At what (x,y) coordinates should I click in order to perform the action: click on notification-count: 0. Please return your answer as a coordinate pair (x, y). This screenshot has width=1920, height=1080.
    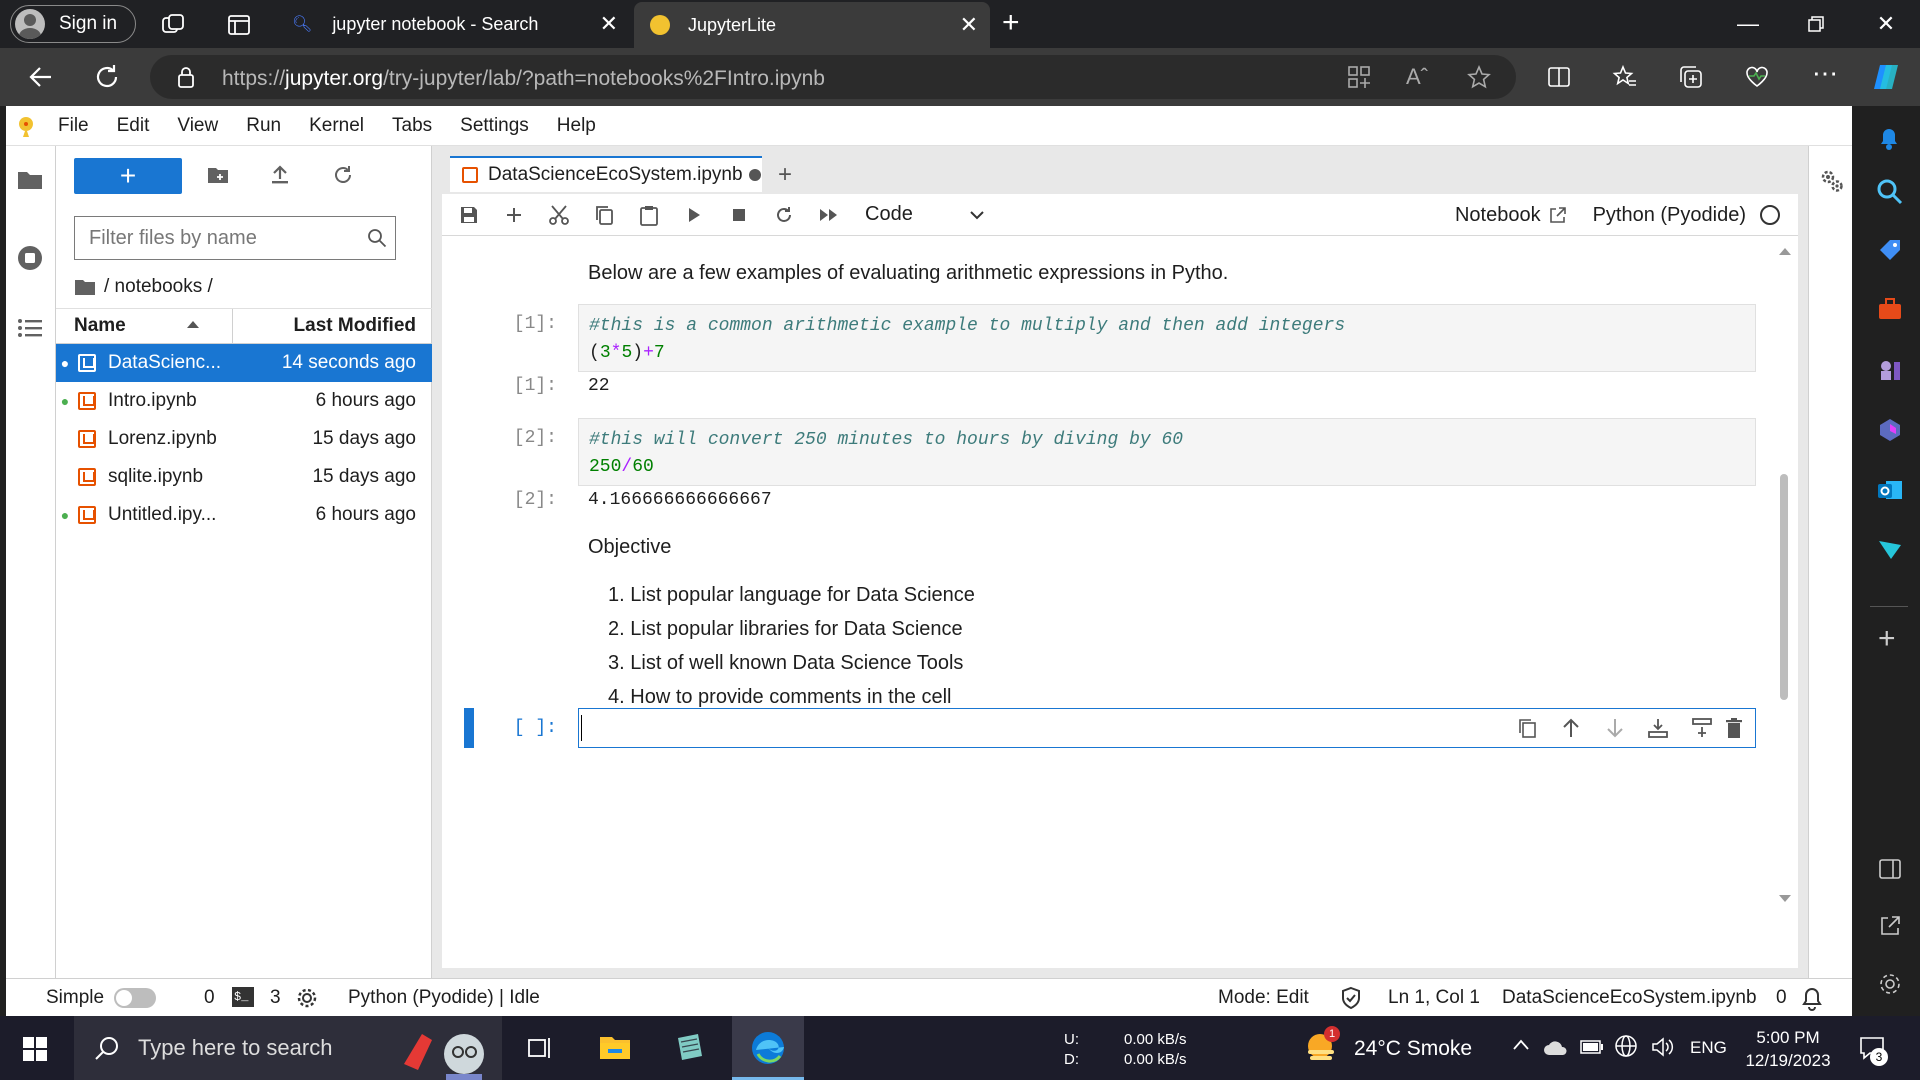
    Looking at the image, I should click on (1781, 998).